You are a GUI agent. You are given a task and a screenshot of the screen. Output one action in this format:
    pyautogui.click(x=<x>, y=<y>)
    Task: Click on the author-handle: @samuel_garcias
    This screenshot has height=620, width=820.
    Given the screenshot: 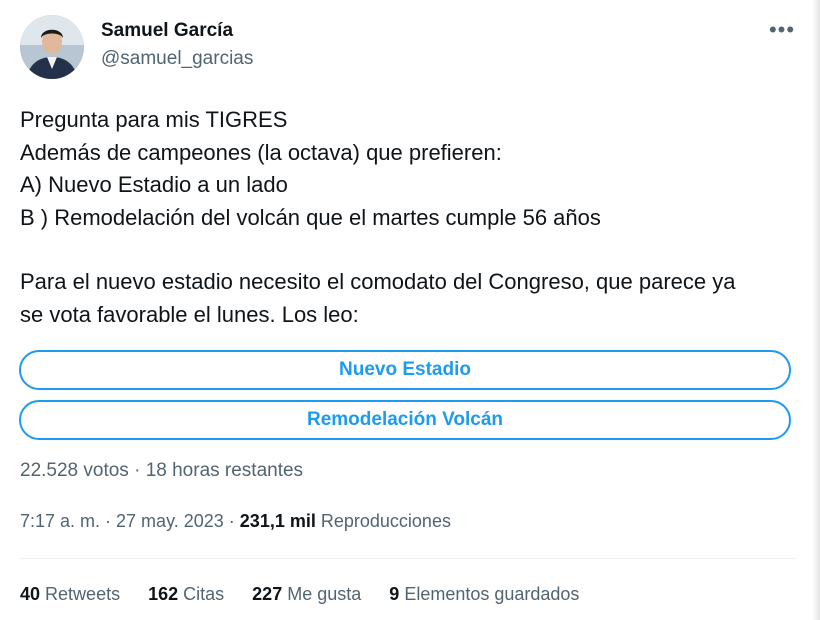 What is the action you would take?
    pyautogui.click(x=177, y=59)
    